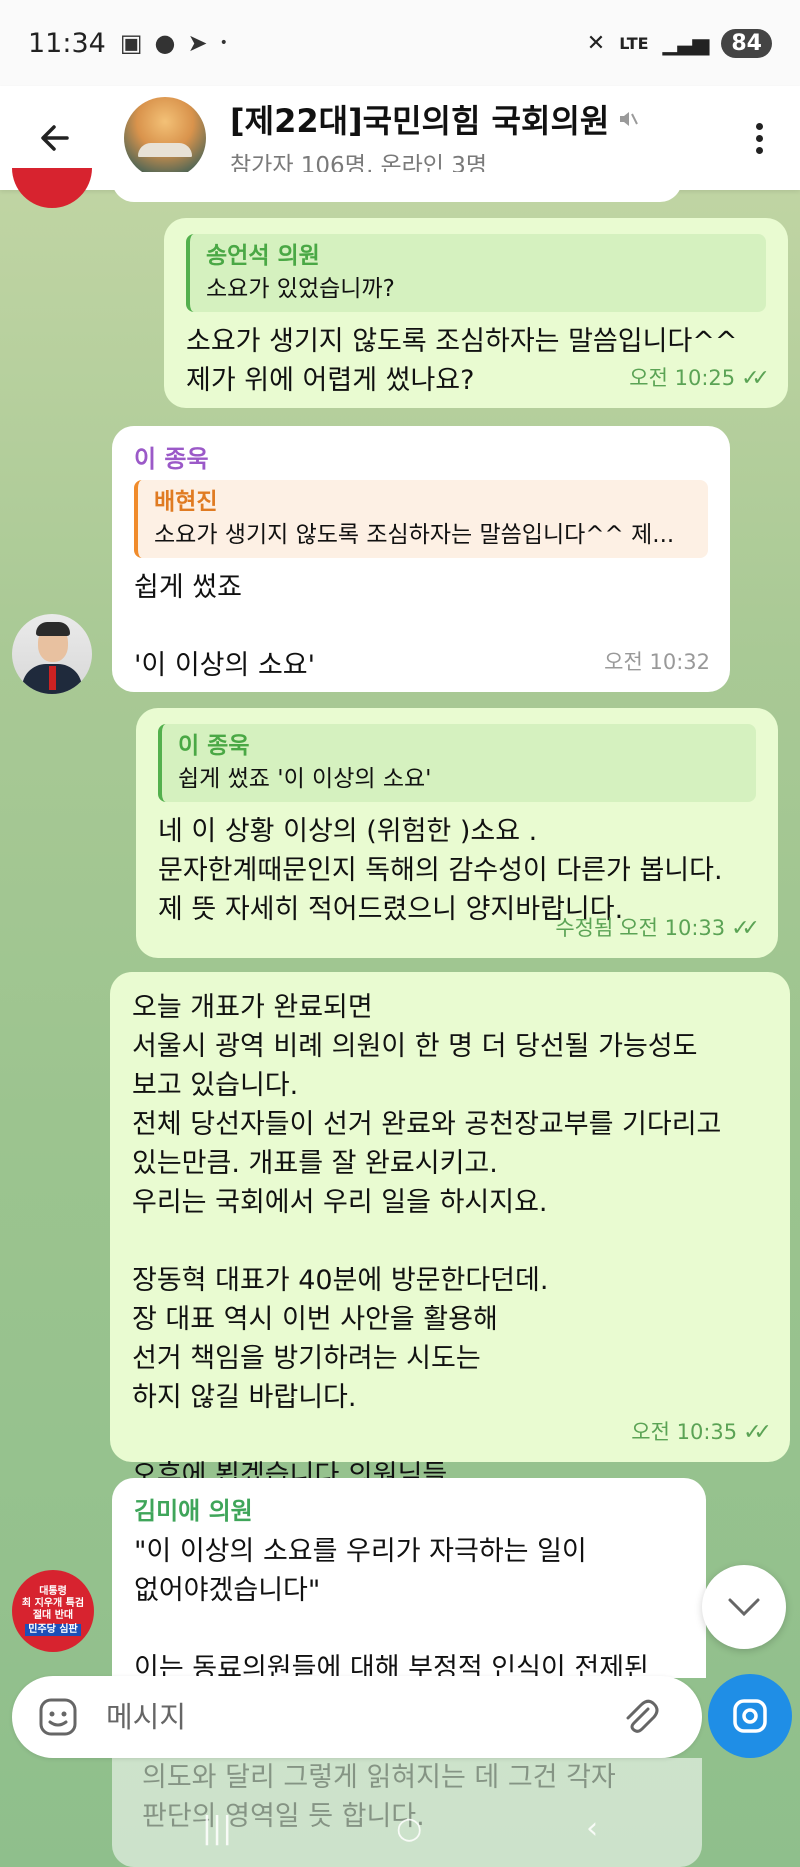 The image size is (800, 1867). I want to click on chat-icon: ●, so click(165, 43).